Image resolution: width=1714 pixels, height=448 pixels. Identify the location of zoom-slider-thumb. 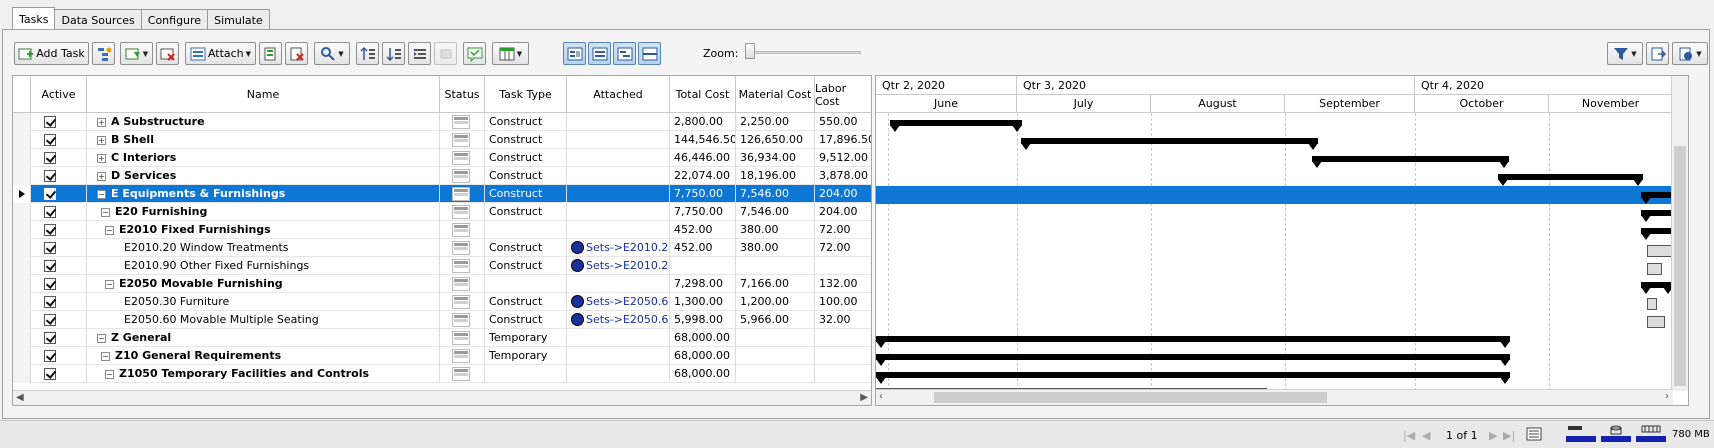
(750, 51).